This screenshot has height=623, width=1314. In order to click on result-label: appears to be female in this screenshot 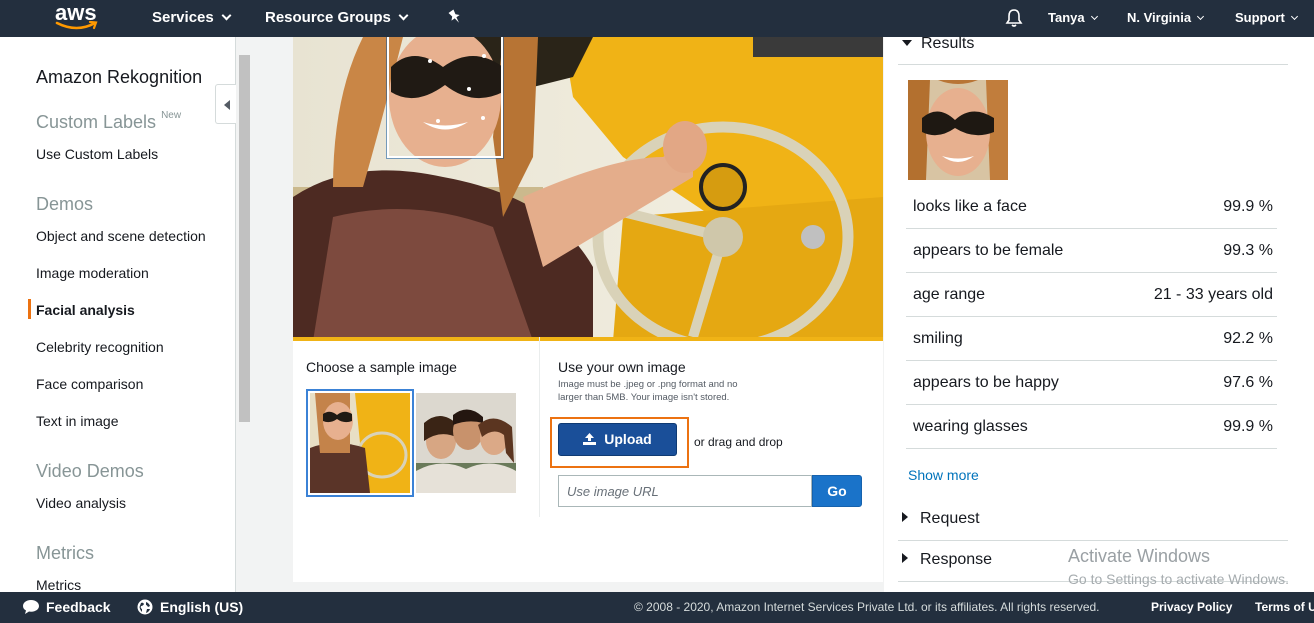, I will do `click(988, 250)`.